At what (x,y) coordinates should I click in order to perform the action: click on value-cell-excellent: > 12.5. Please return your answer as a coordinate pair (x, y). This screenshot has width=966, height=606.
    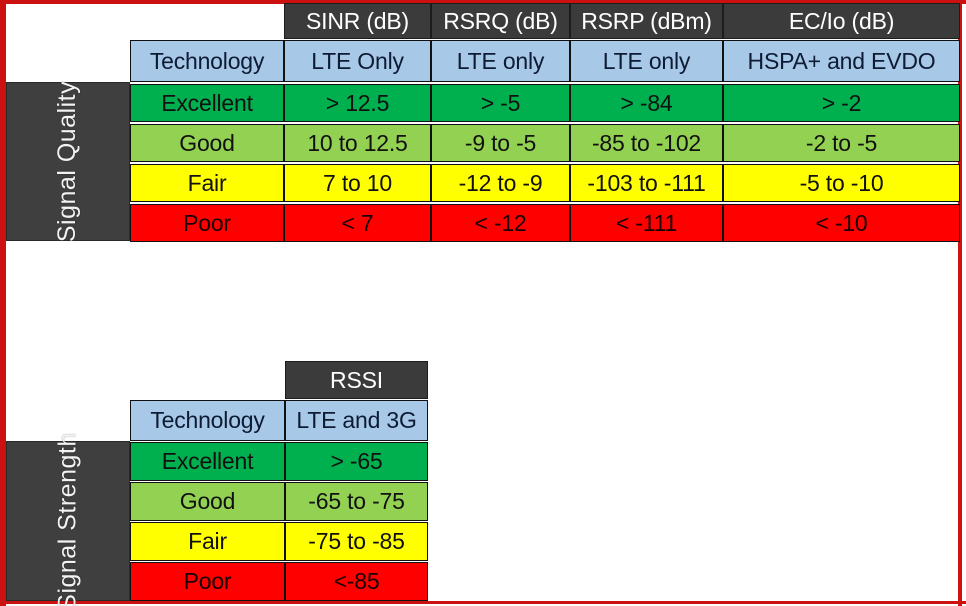
    Looking at the image, I should click on (357, 103).